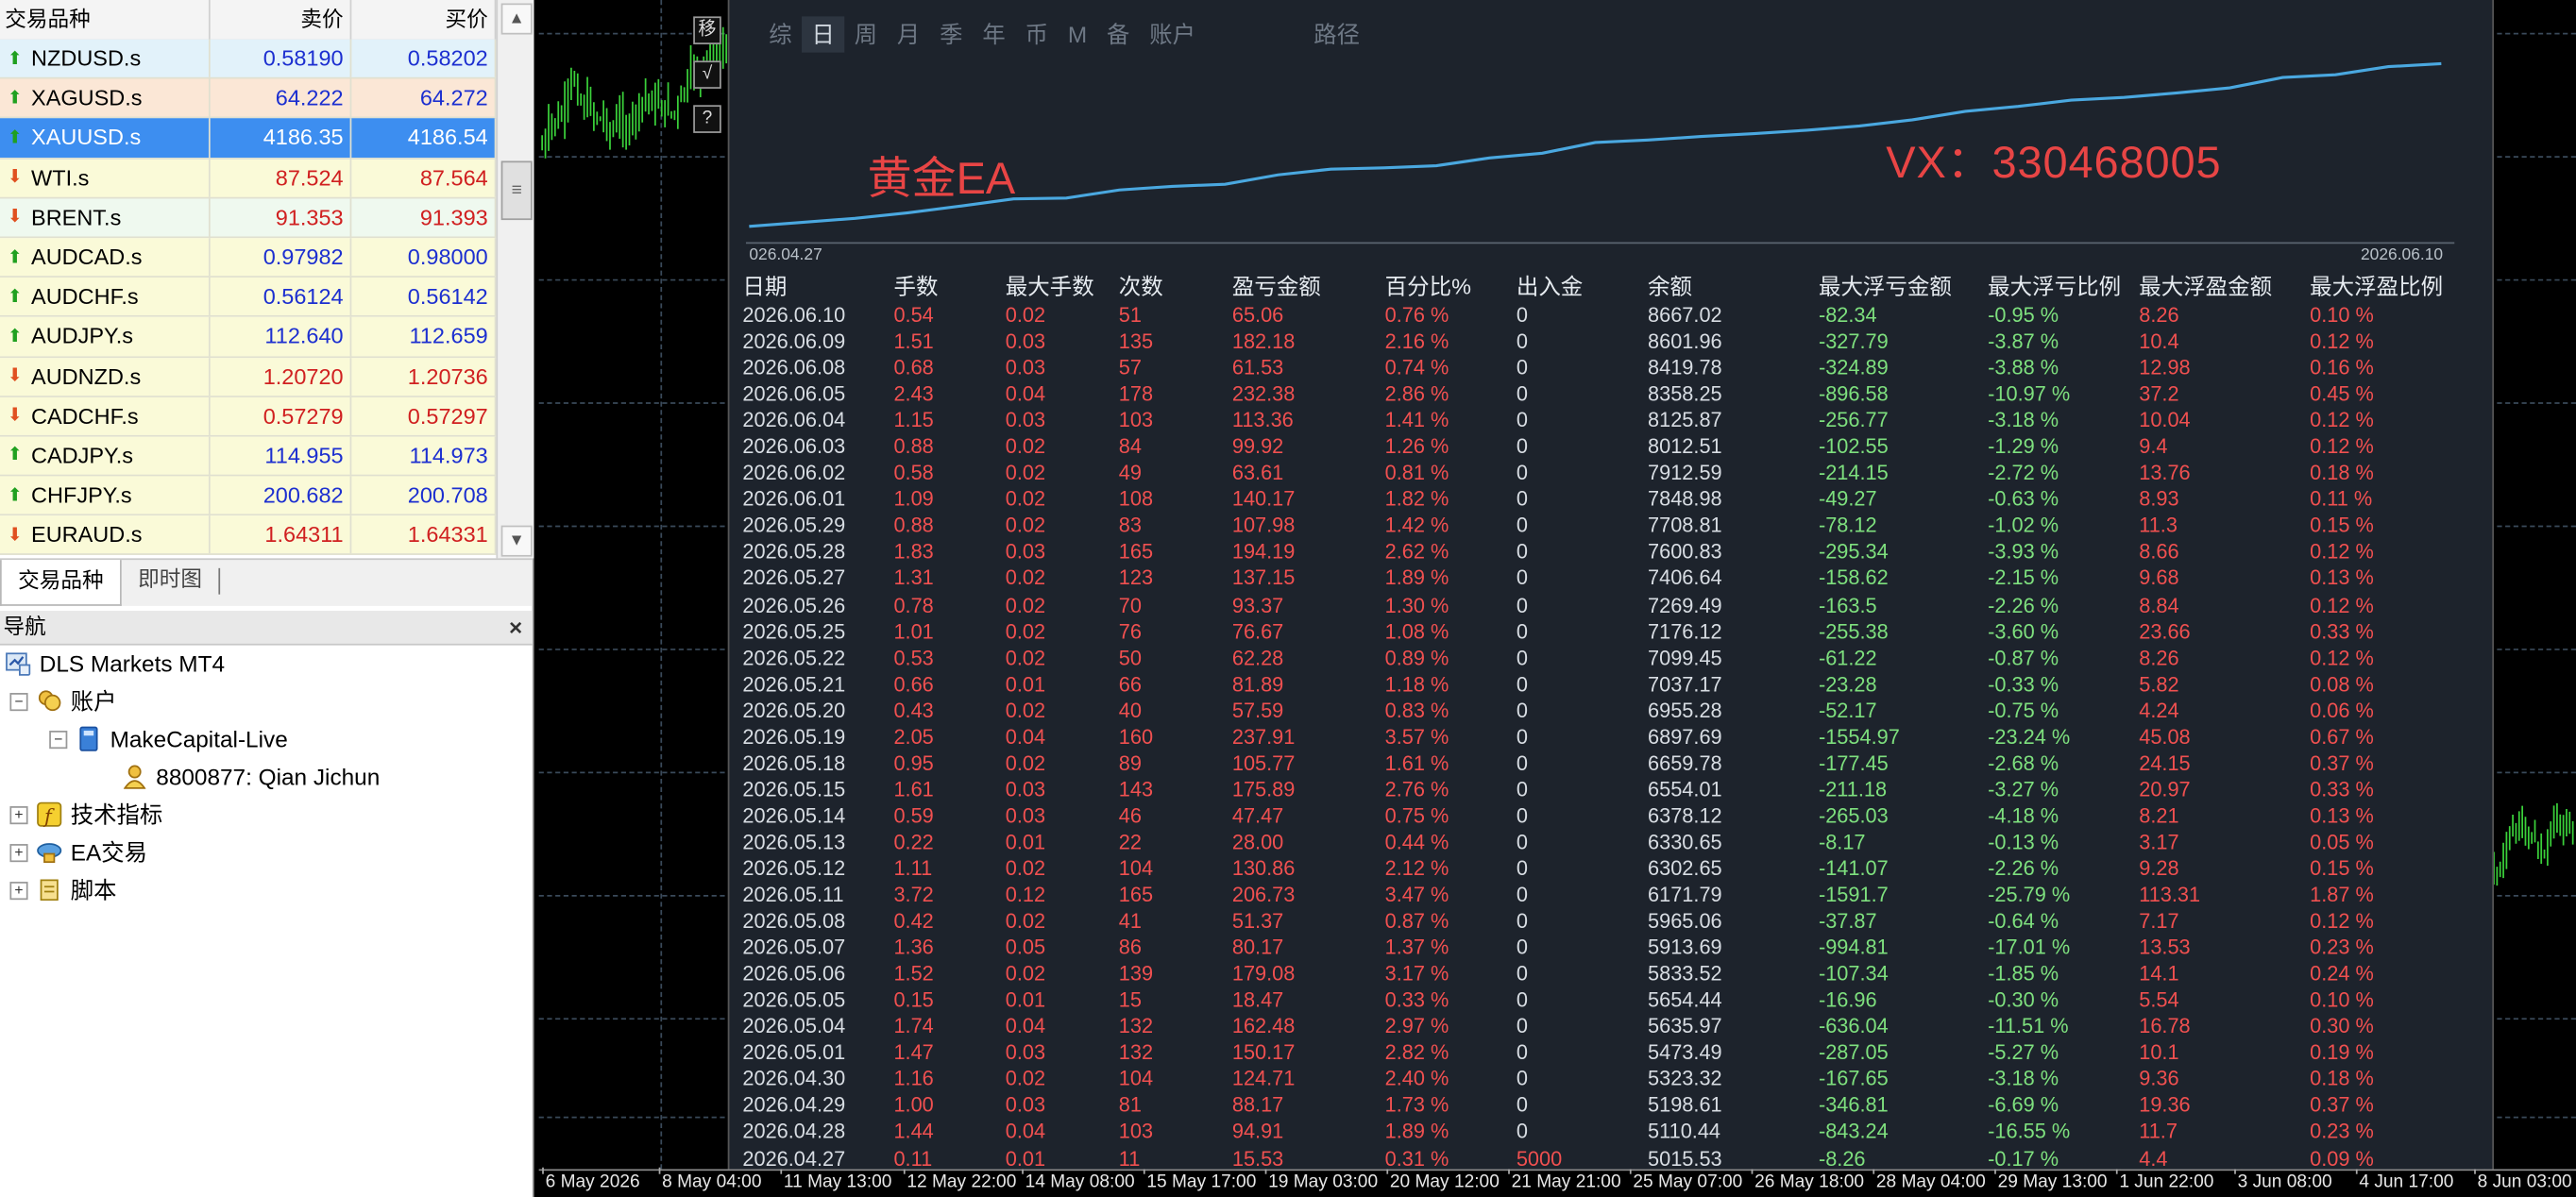 The height and width of the screenshot is (1197, 2576). I want to click on table-cell: -10.97 %, so click(2030, 394).